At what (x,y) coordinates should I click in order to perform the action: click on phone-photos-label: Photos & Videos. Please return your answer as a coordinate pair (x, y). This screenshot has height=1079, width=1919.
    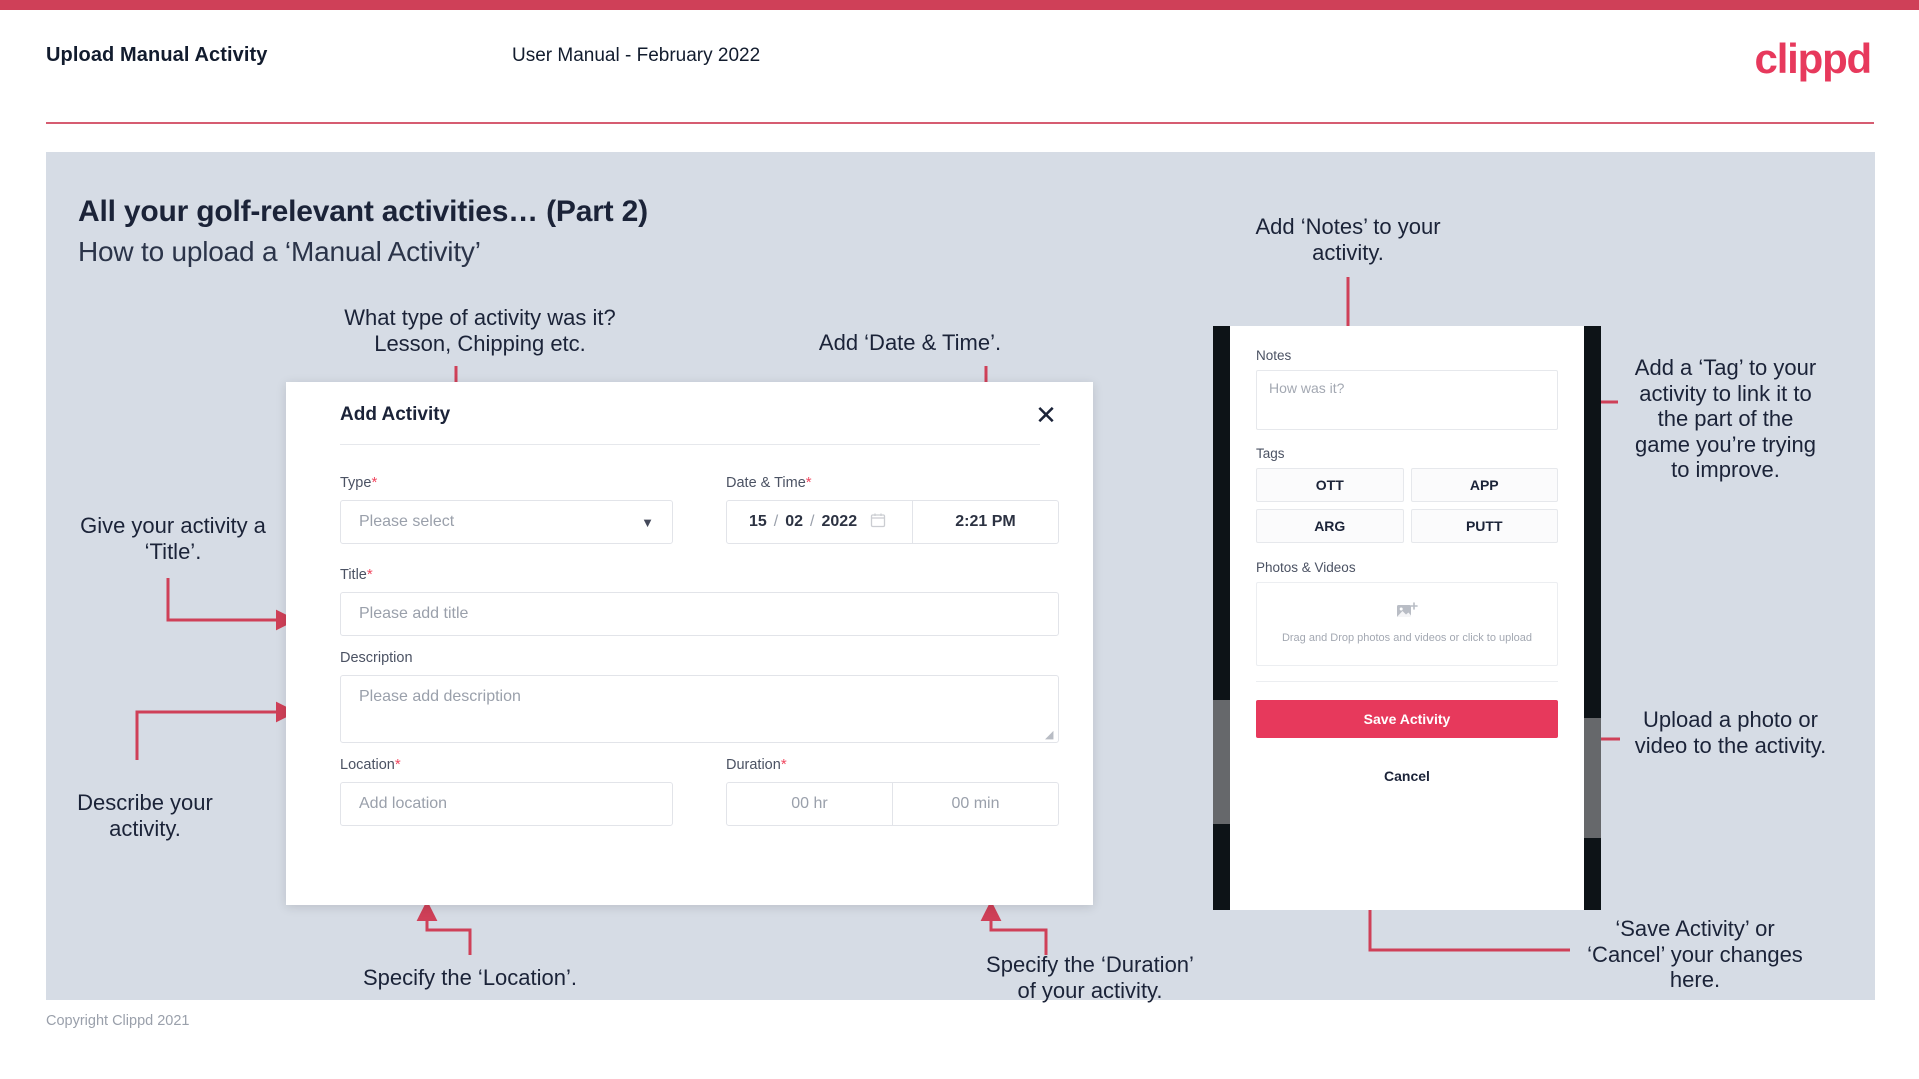
    Looking at the image, I should click on (1306, 567).